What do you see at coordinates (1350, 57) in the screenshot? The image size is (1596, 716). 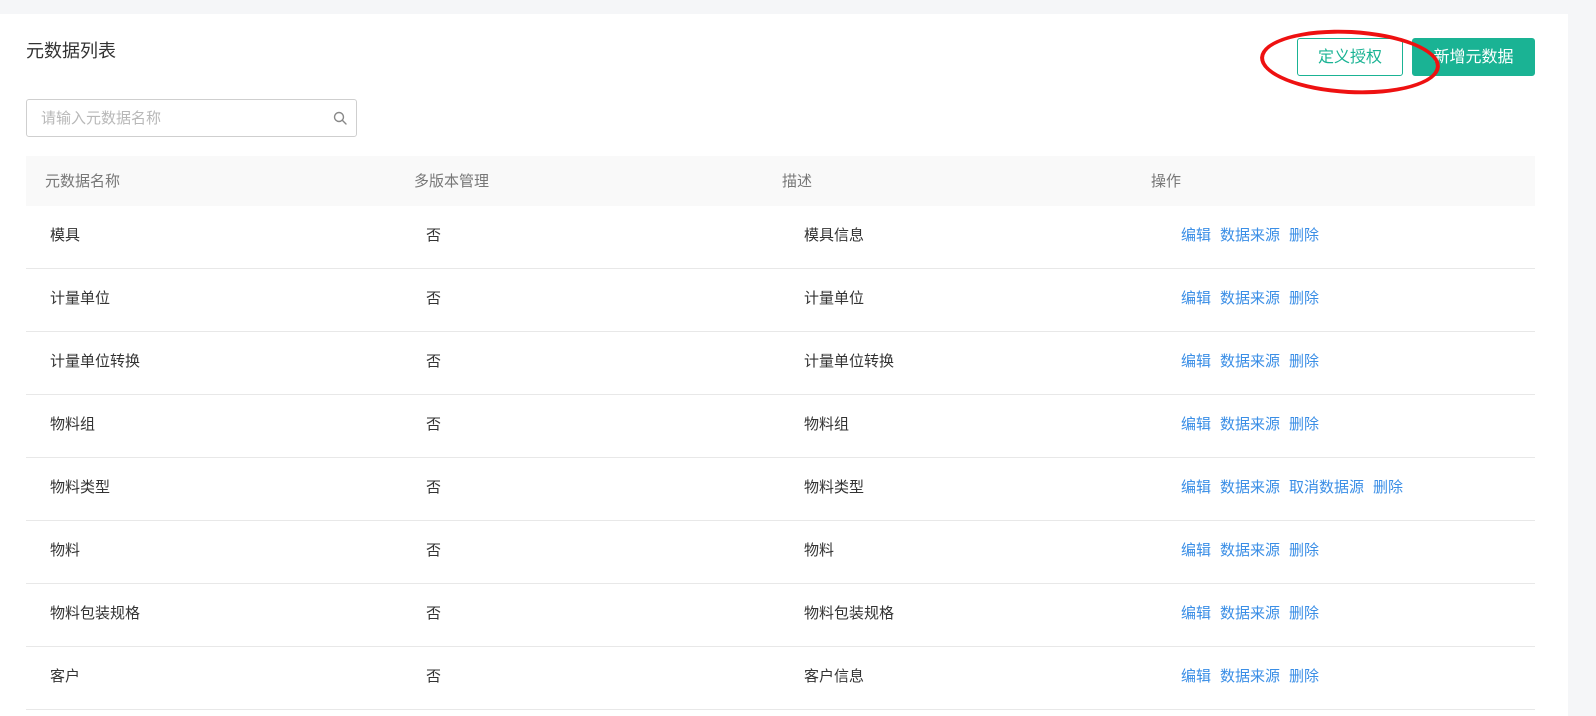 I see `define-authorization-button: 定义授权` at bounding box center [1350, 57].